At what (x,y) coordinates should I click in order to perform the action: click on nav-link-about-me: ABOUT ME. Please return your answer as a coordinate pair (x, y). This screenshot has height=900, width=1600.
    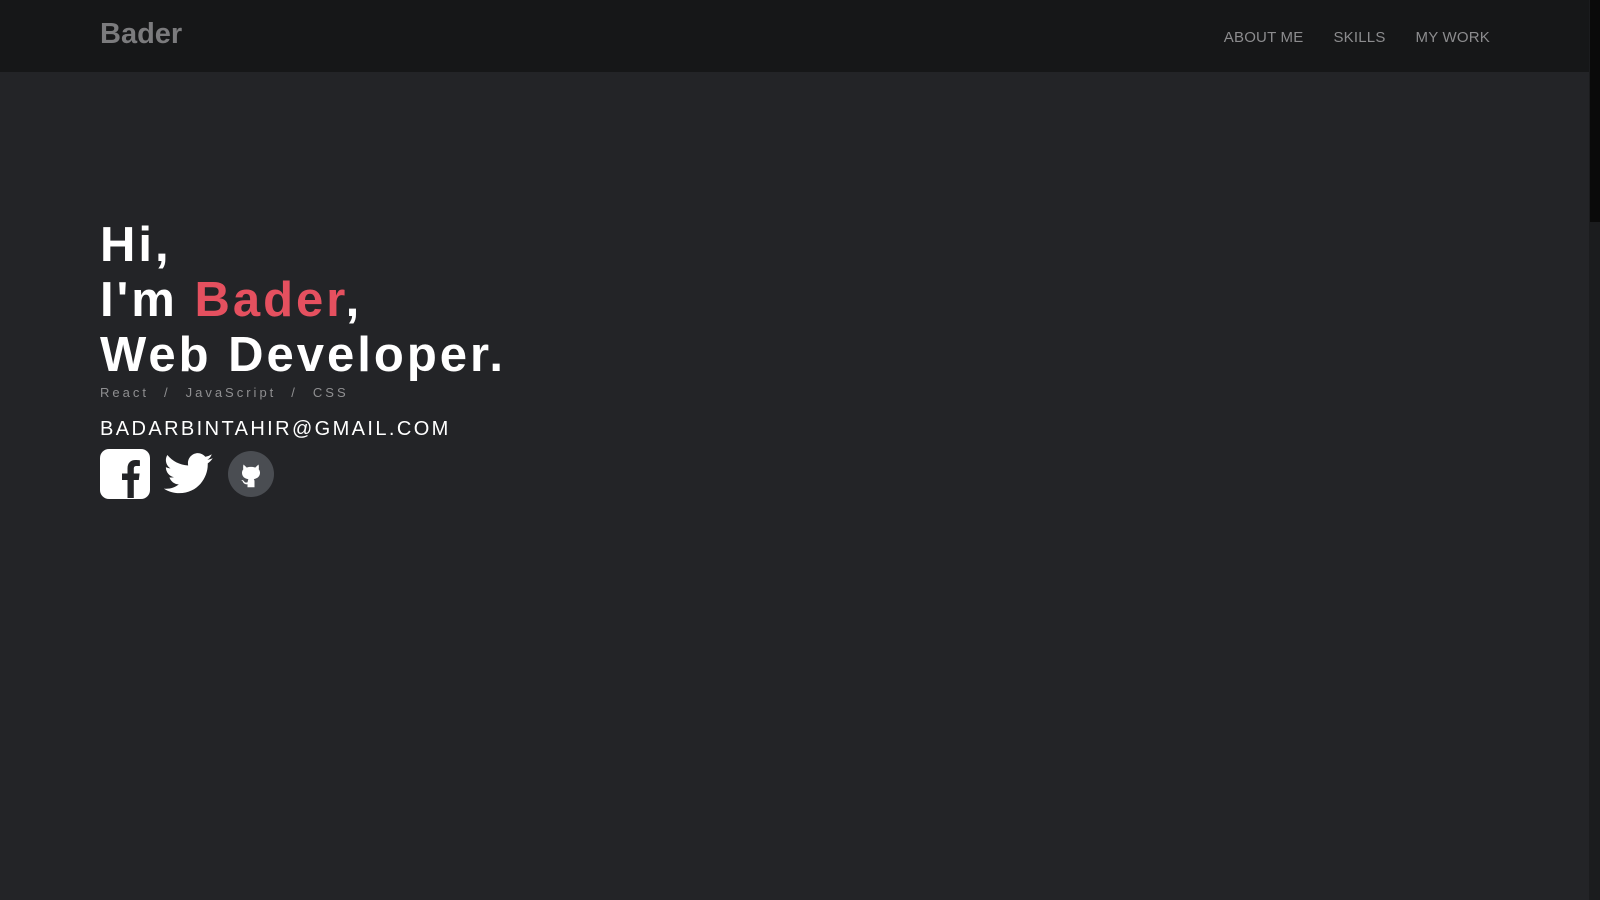
    Looking at the image, I should click on (1264, 37).